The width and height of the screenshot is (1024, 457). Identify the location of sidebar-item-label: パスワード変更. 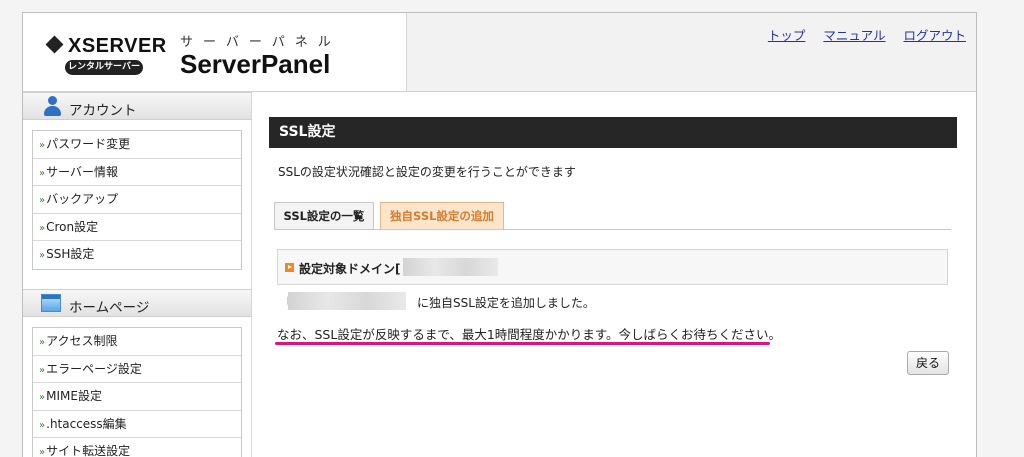
(88, 144).